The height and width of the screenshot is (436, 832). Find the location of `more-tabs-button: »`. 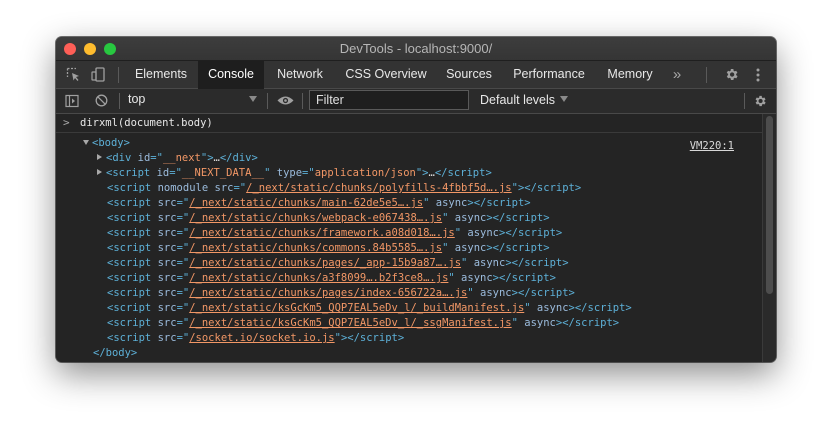

more-tabs-button: » is located at coordinates (677, 74).